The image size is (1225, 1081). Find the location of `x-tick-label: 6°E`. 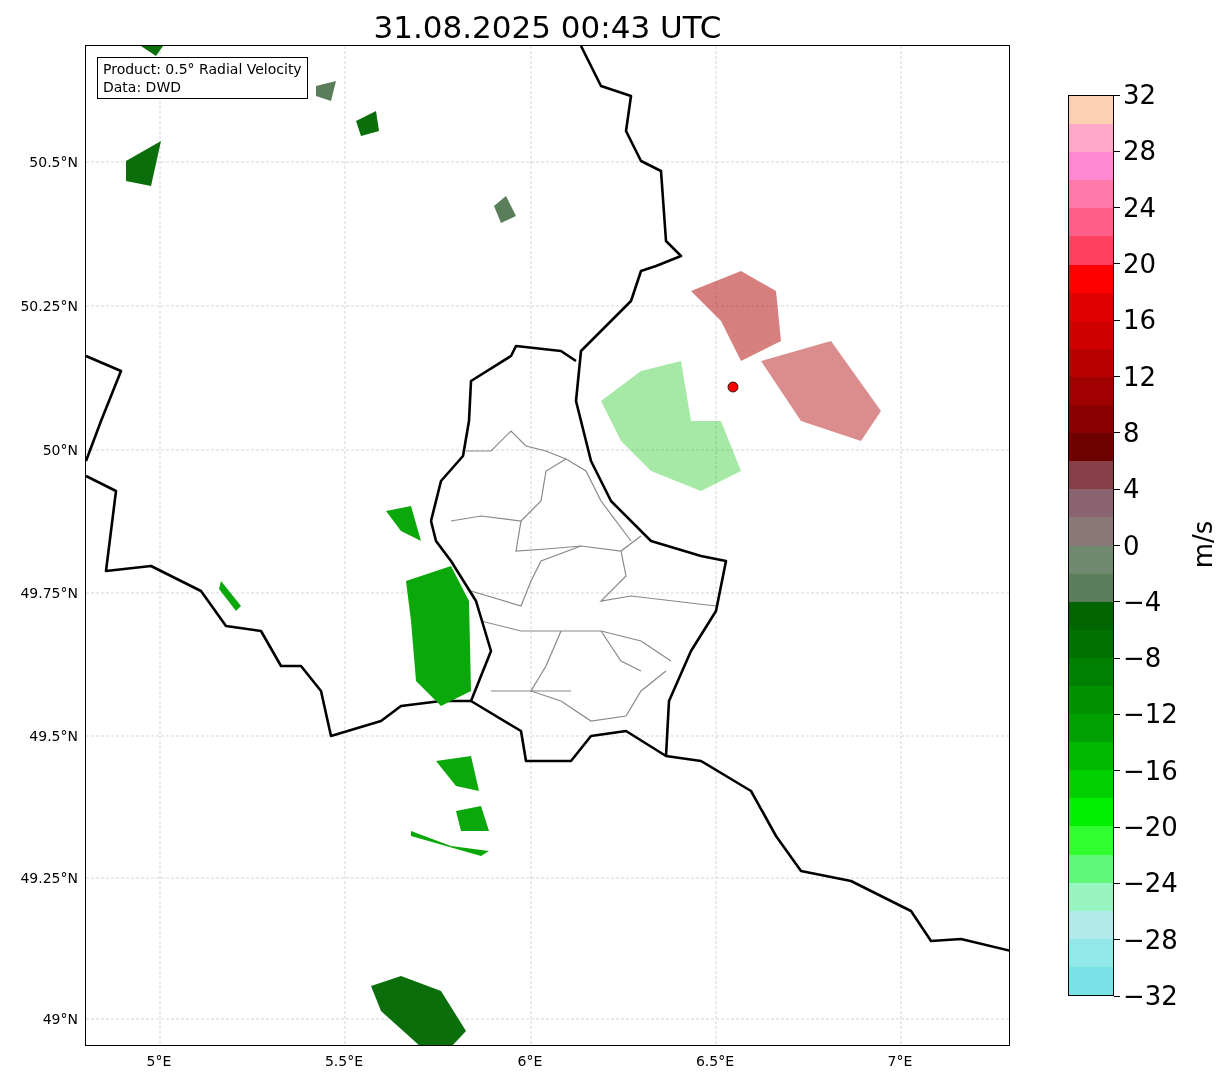

x-tick-label: 6°E is located at coordinates (530, 1061).